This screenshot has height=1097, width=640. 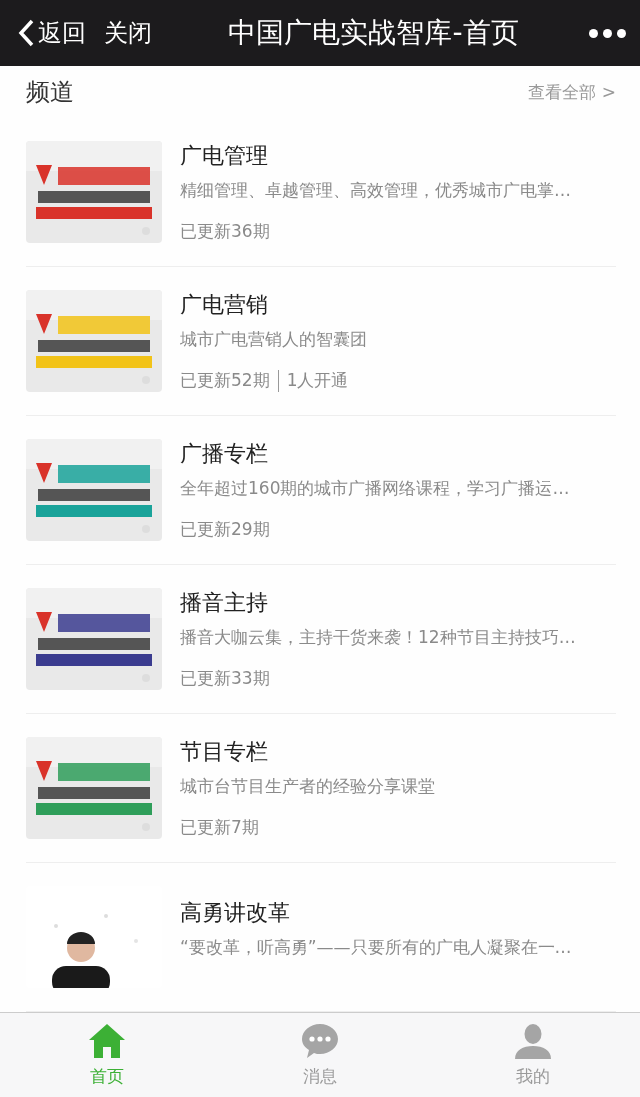 What do you see at coordinates (52, 33) in the screenshot?
I see `back-button: 返回` at bounding box center [52, 33].